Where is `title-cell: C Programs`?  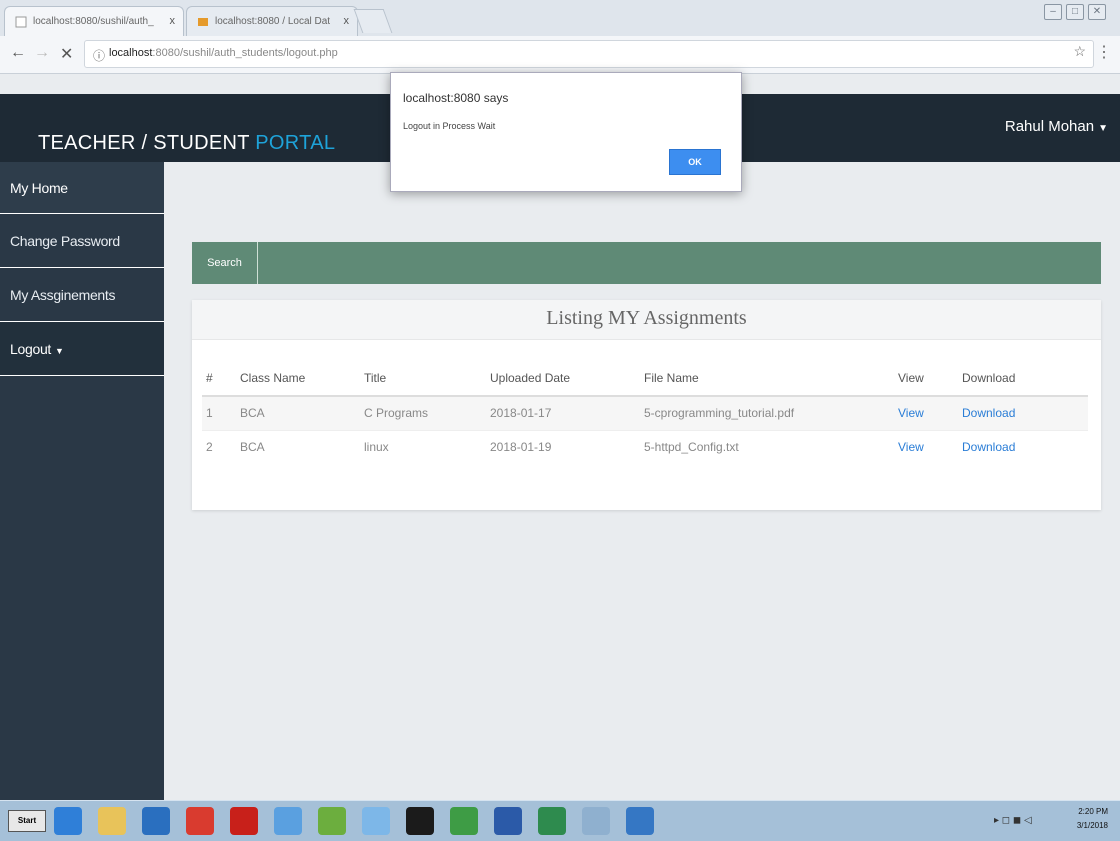 title-cell: C Programs is located at coordinates (423, 412).